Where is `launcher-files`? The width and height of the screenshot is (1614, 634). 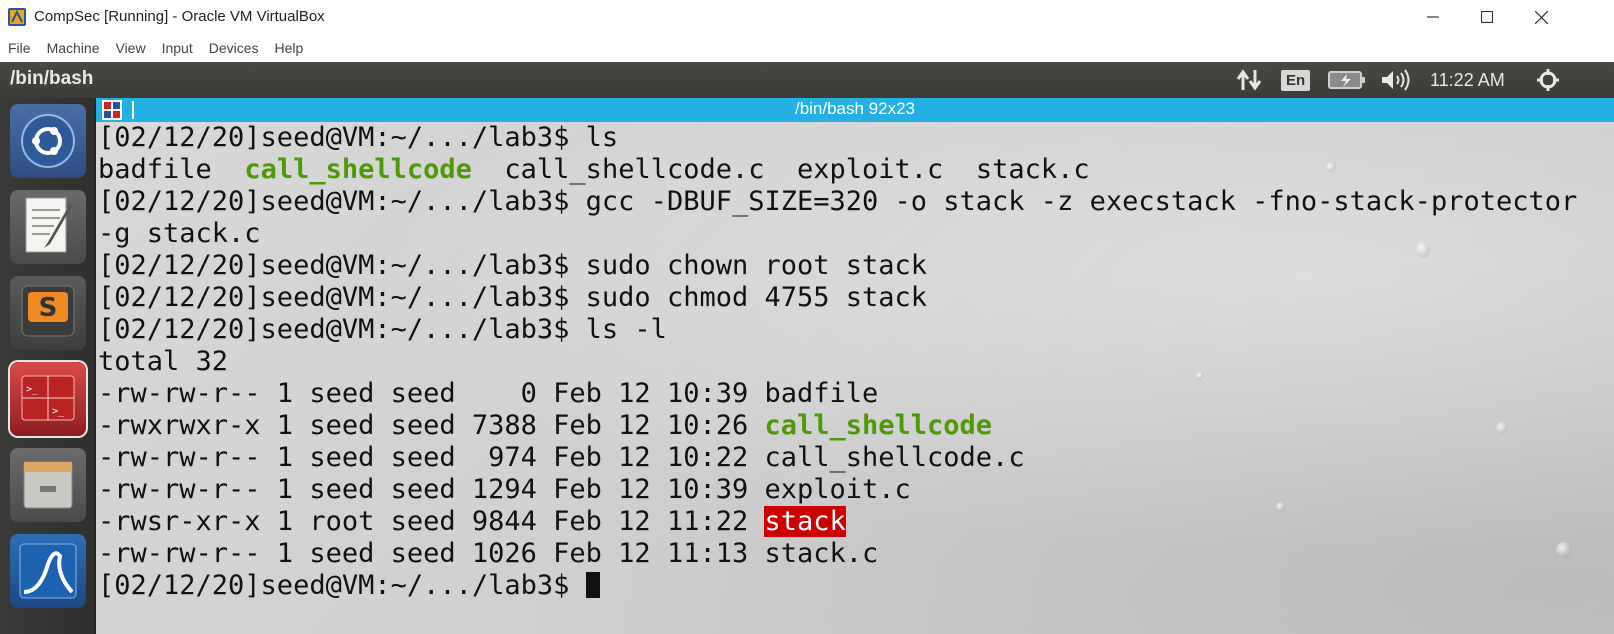
launcher-files is located at coordinates (48, 485).